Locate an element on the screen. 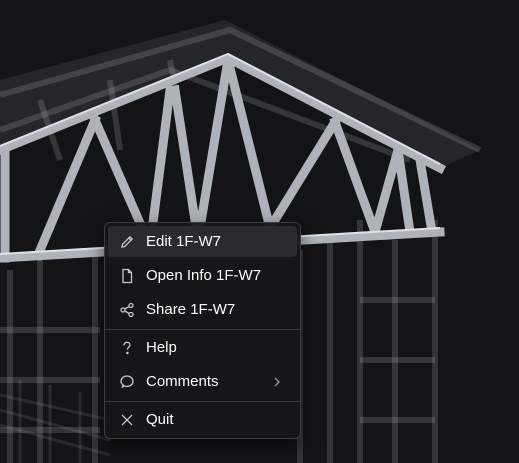 Image resolution: width=519 pixels, height=463 pixels. menu-item-edit: Edit 1F-W7 is located at coordinates (202, 241).